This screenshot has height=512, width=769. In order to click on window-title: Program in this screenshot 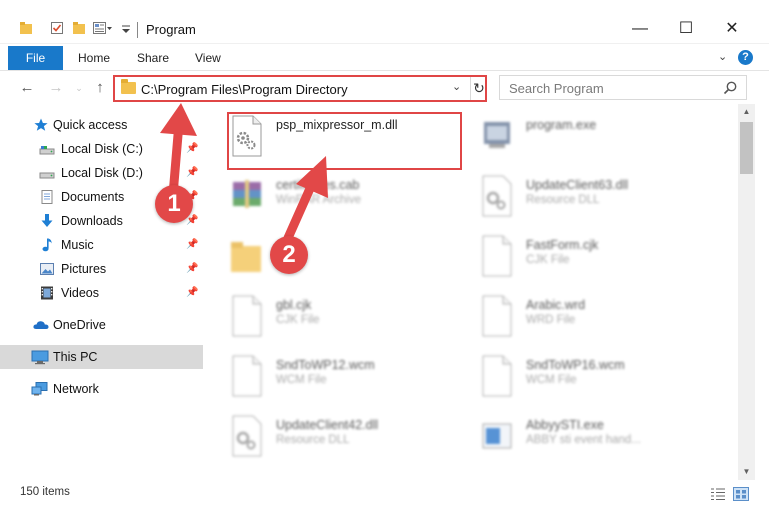, I will do `click(171, 29)`.